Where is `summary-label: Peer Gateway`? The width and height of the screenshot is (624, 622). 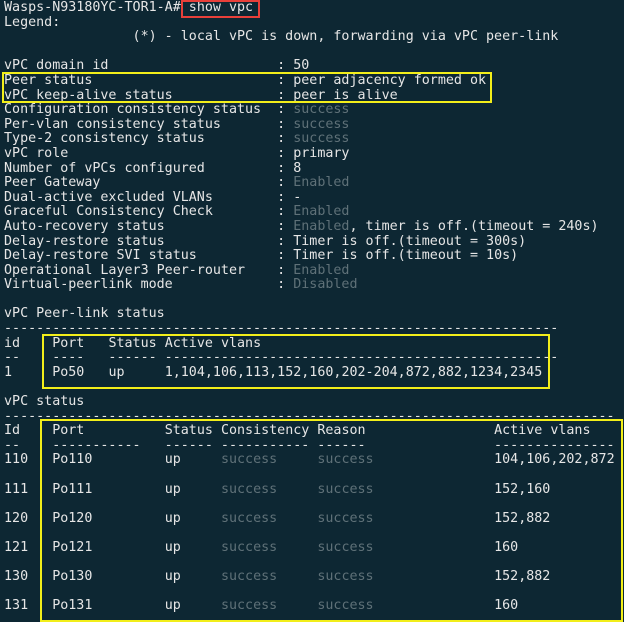 summary-label: Peer Gateway is located at coordinates (141, 183).